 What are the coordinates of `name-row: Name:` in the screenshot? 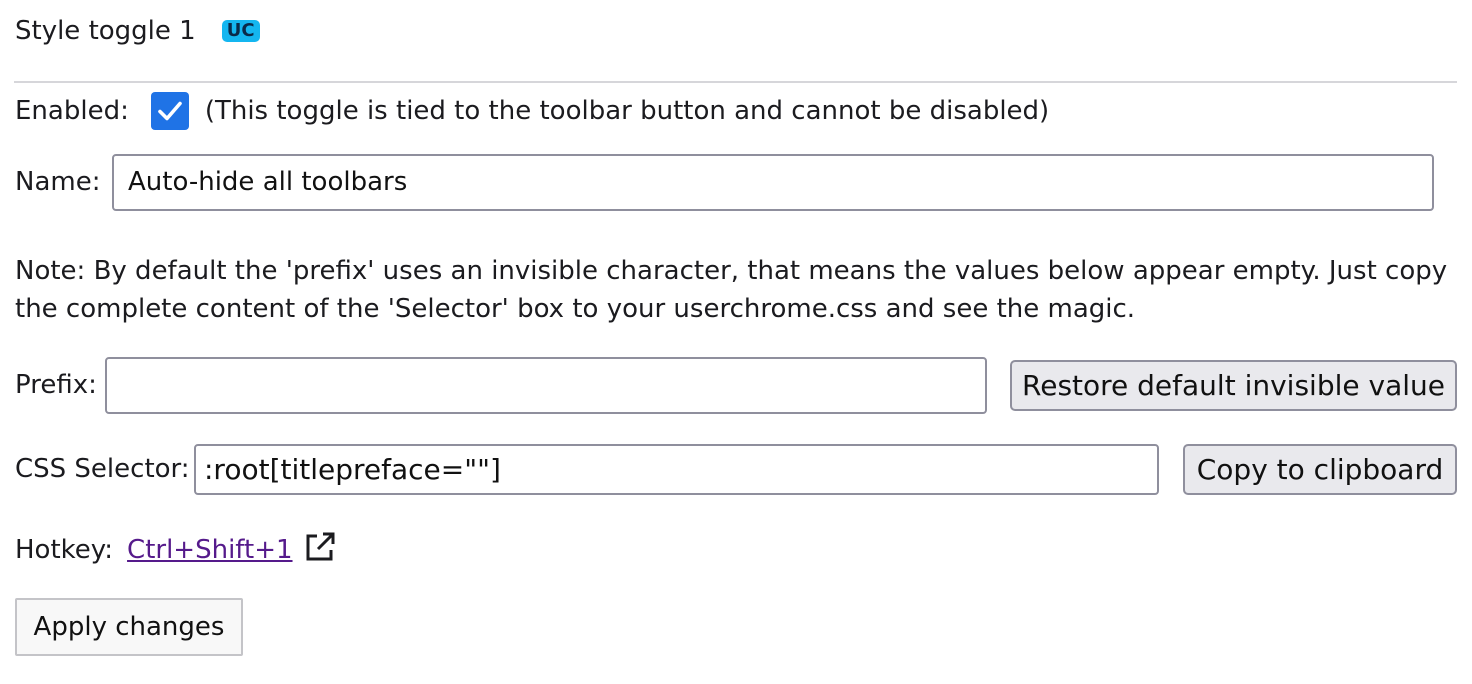 It's located at (725, 182).